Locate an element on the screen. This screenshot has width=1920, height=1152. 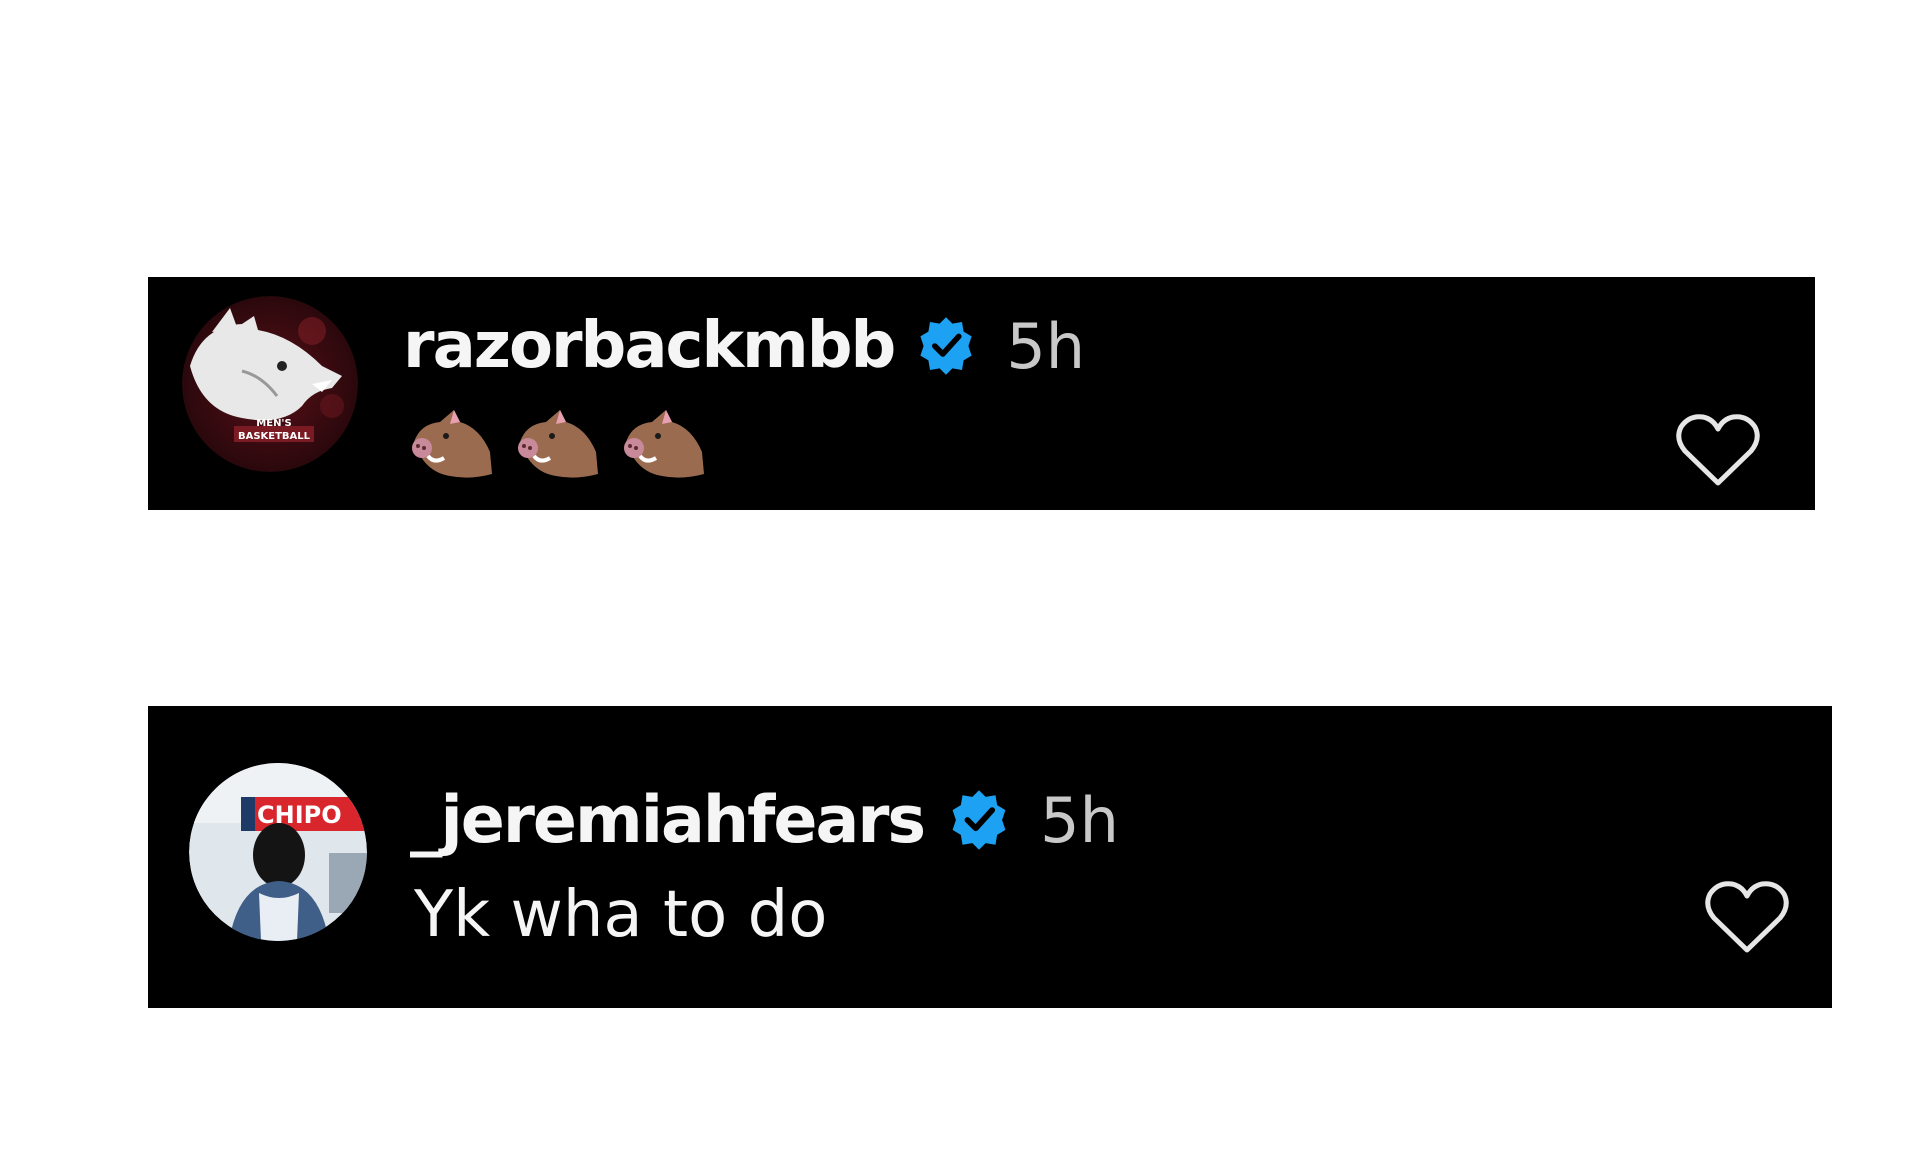
avatar-text: CHIPO is located at coordinates (299, 815).